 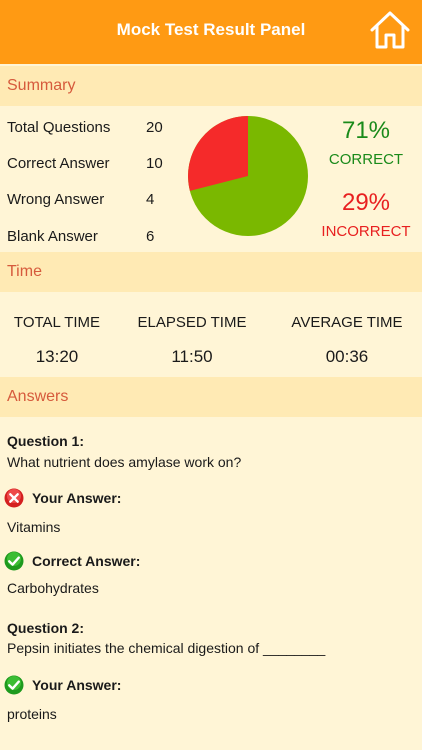 I want to click on app-header: Mock Test Result Panel, so click(x=211, y=32).